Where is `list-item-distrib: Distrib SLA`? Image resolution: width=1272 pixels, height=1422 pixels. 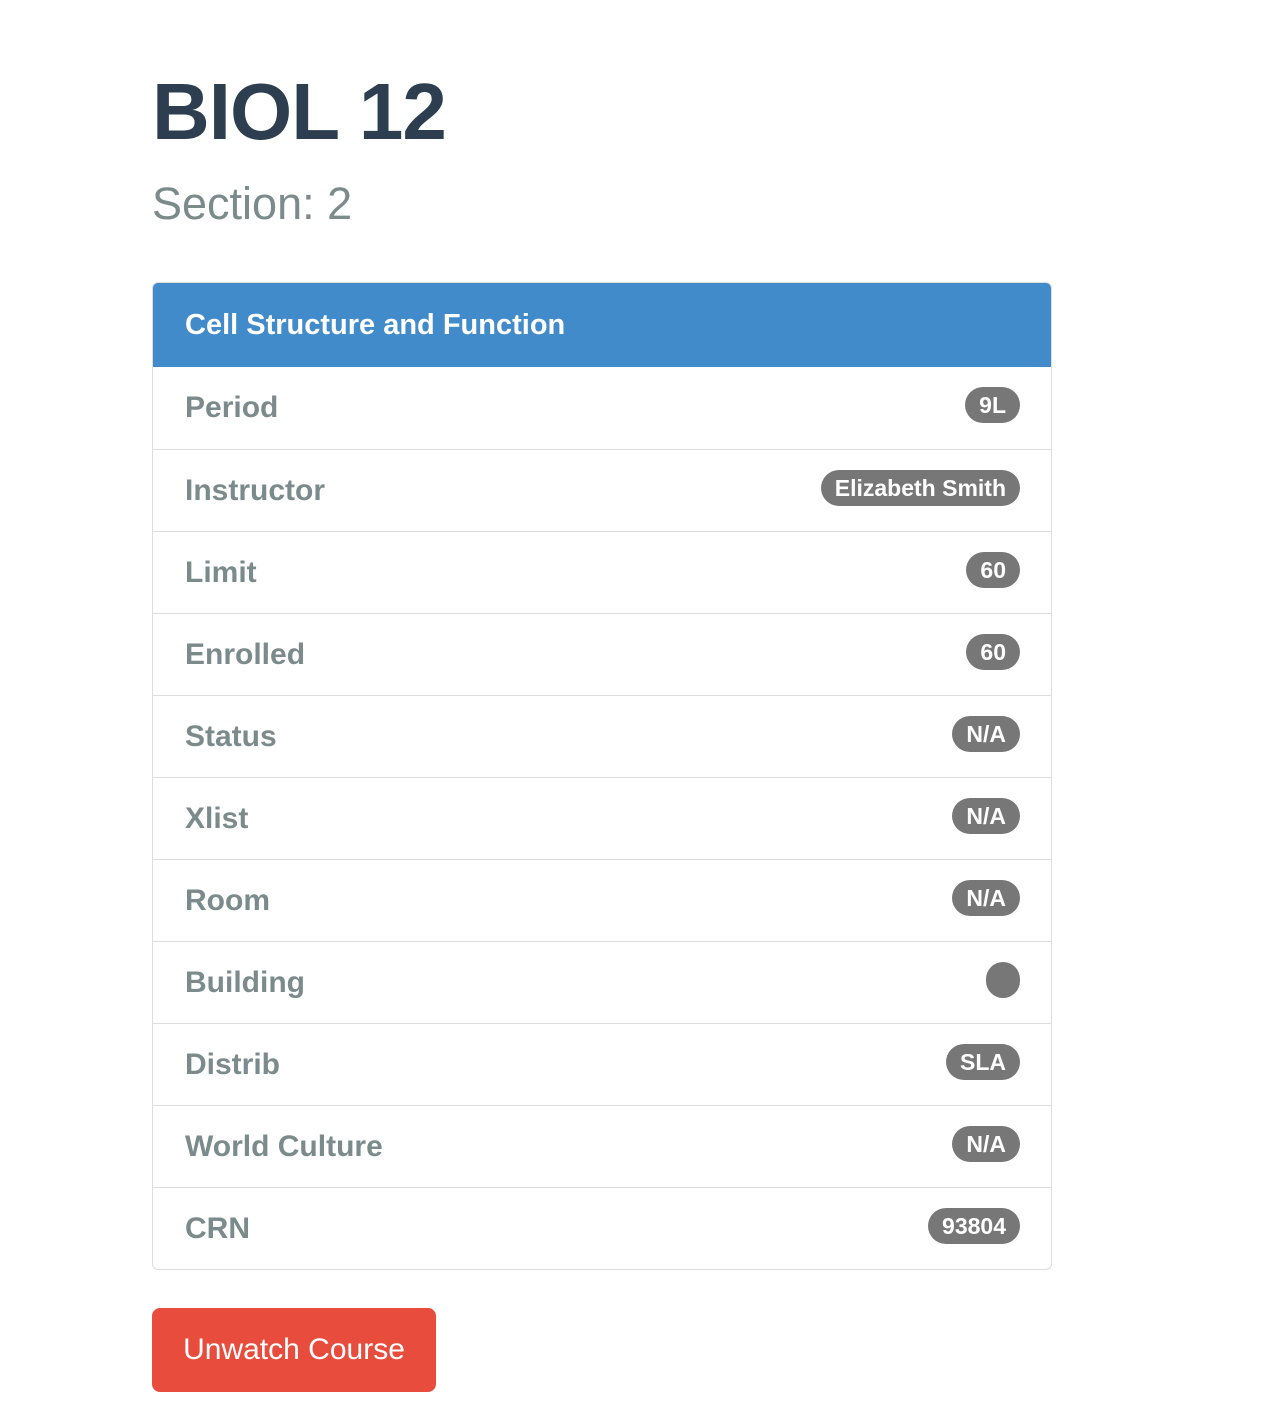 list-item-distrib: Distrib SLA is located at coordinates (602, 1064).